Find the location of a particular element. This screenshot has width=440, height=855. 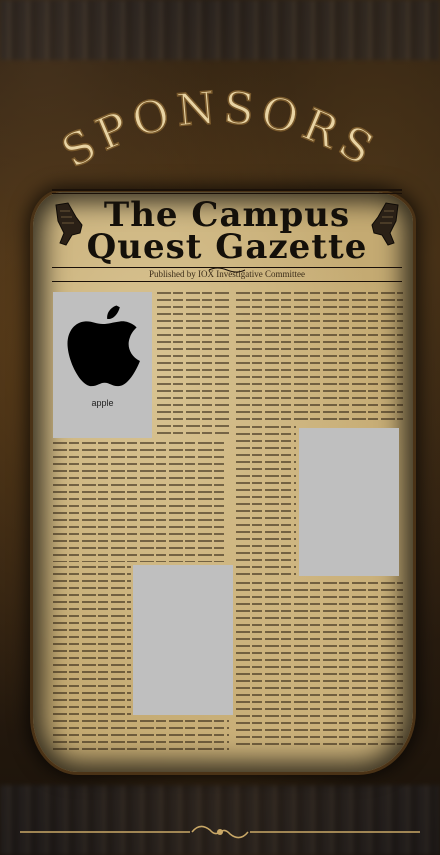

article-text-col1-block2 is located at coordinates (92, 641).